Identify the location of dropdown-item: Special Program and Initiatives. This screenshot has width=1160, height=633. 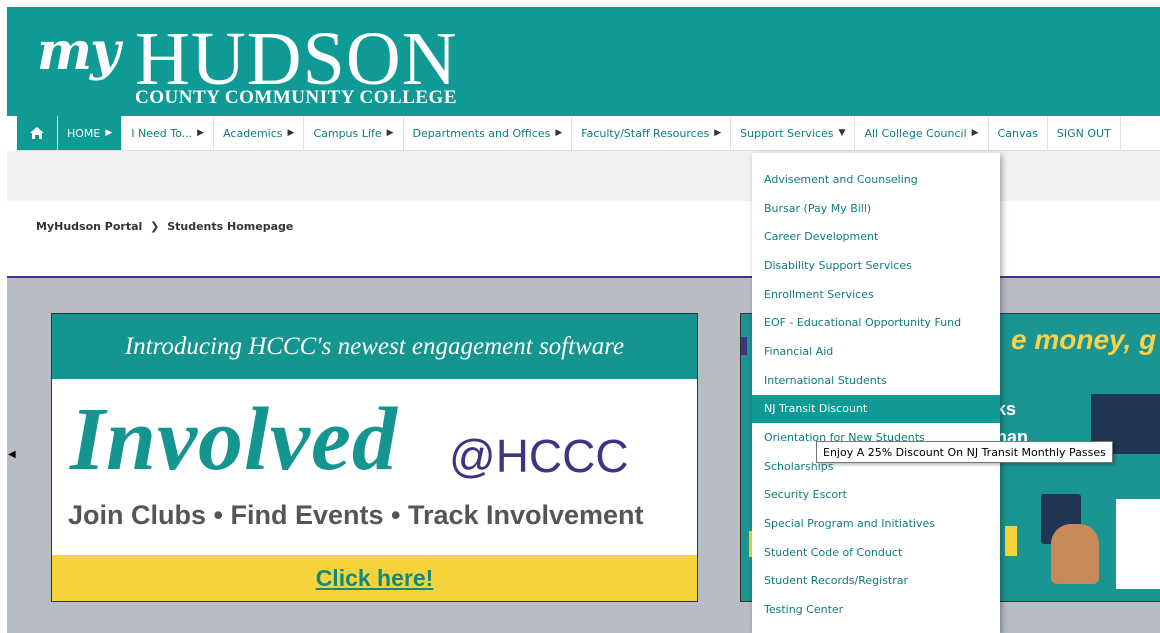
(876, 523).